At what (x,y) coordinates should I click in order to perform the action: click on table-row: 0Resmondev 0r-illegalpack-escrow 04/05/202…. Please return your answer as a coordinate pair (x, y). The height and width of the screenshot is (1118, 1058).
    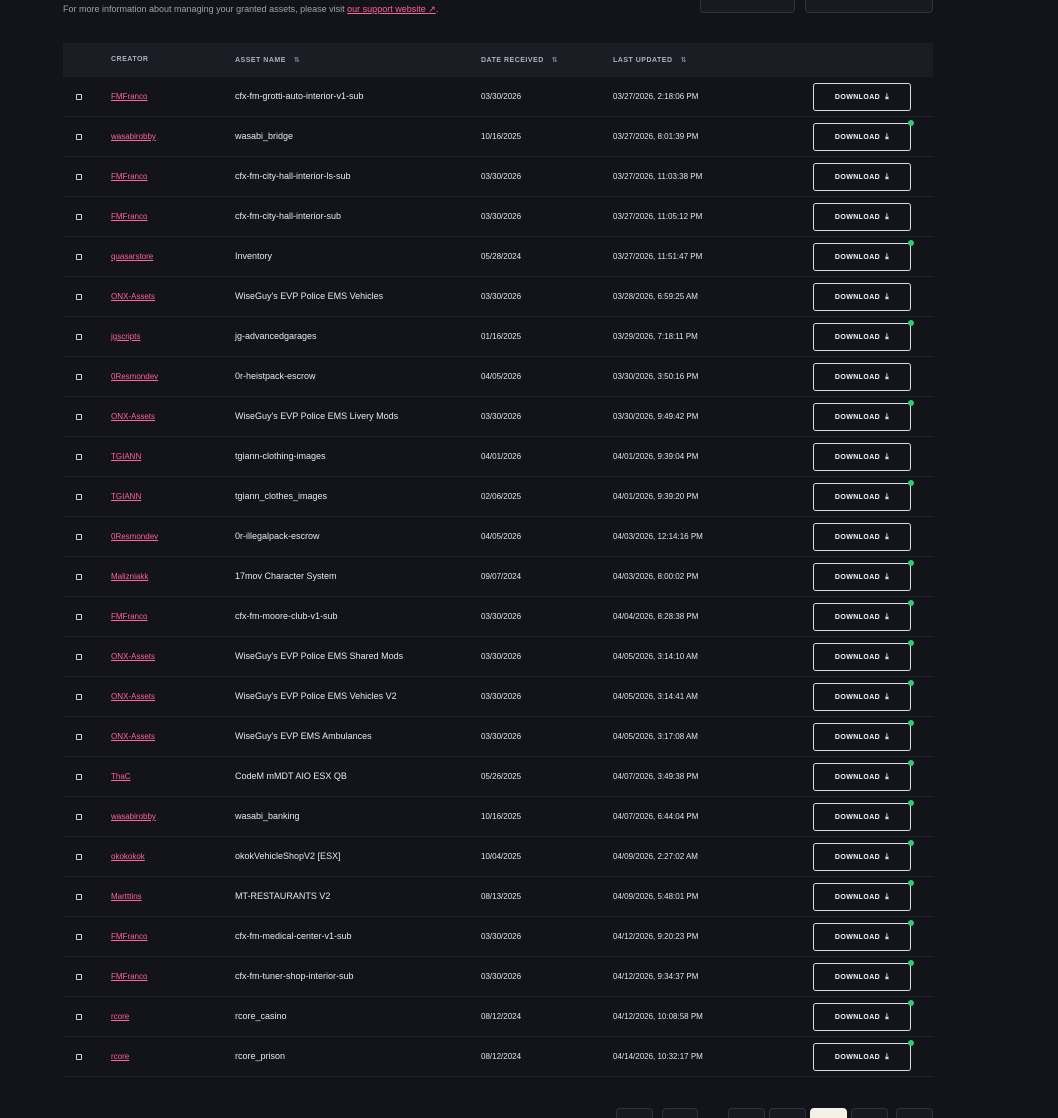
    Looking at the image, I should click on (498, 537).